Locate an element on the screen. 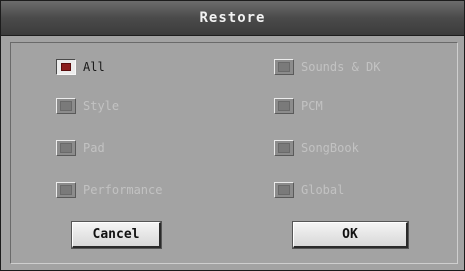  sounds-dk-checkbox is located at coordinates (284, 67).